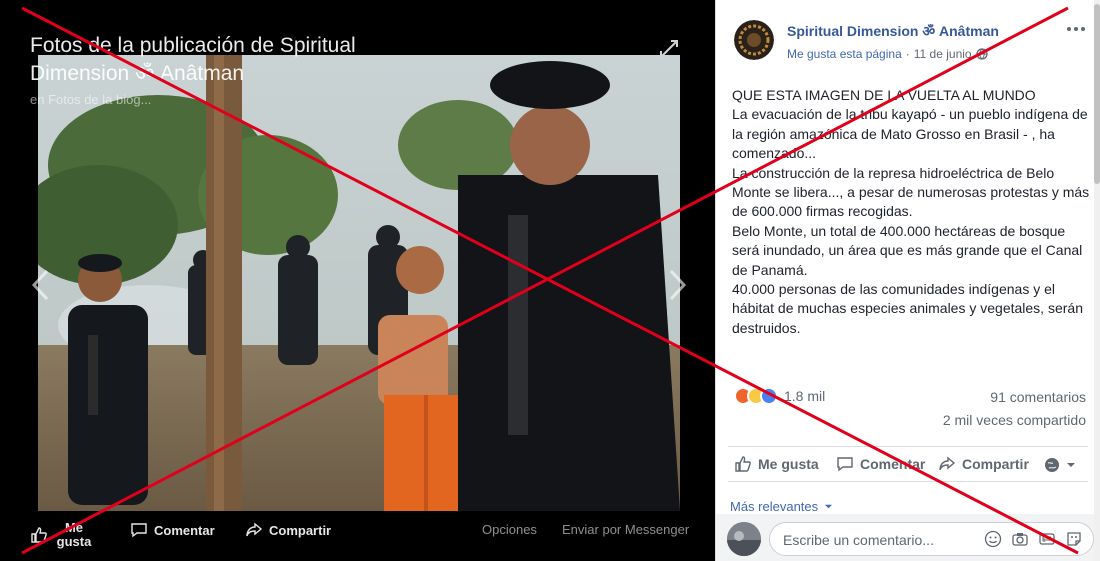  I want to click on comment-input-icons, so click(1033, 539).